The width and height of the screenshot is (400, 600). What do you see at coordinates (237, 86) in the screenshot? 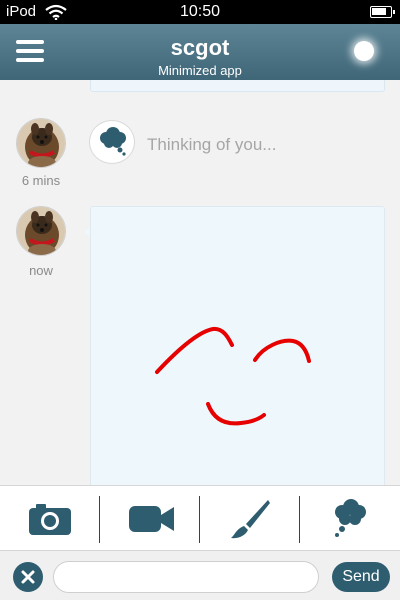
I see `previous-message-bubble` at bounding box center [237, 86].